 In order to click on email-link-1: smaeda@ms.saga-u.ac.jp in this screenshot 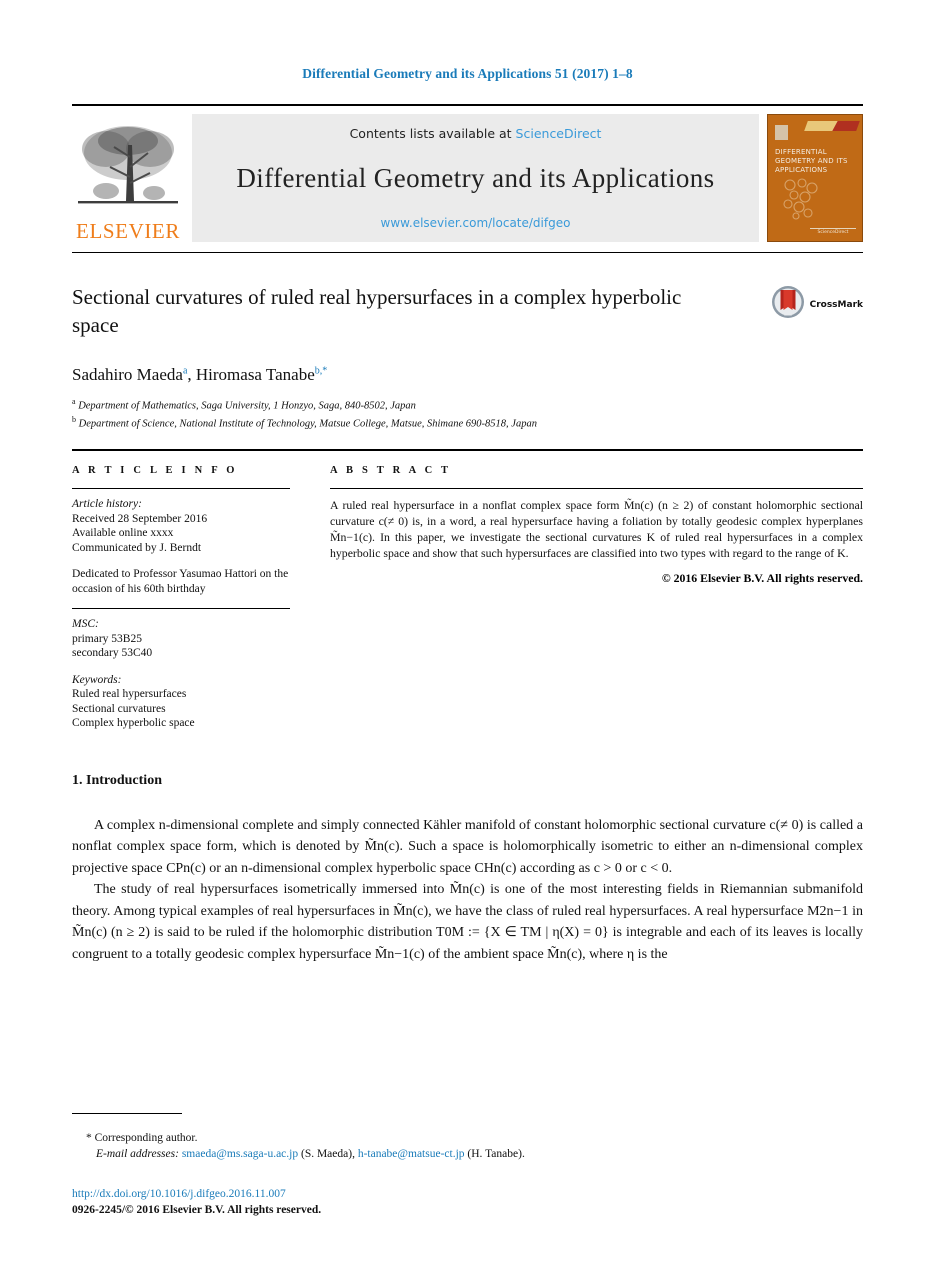, I will do `click(240, 1154)`.